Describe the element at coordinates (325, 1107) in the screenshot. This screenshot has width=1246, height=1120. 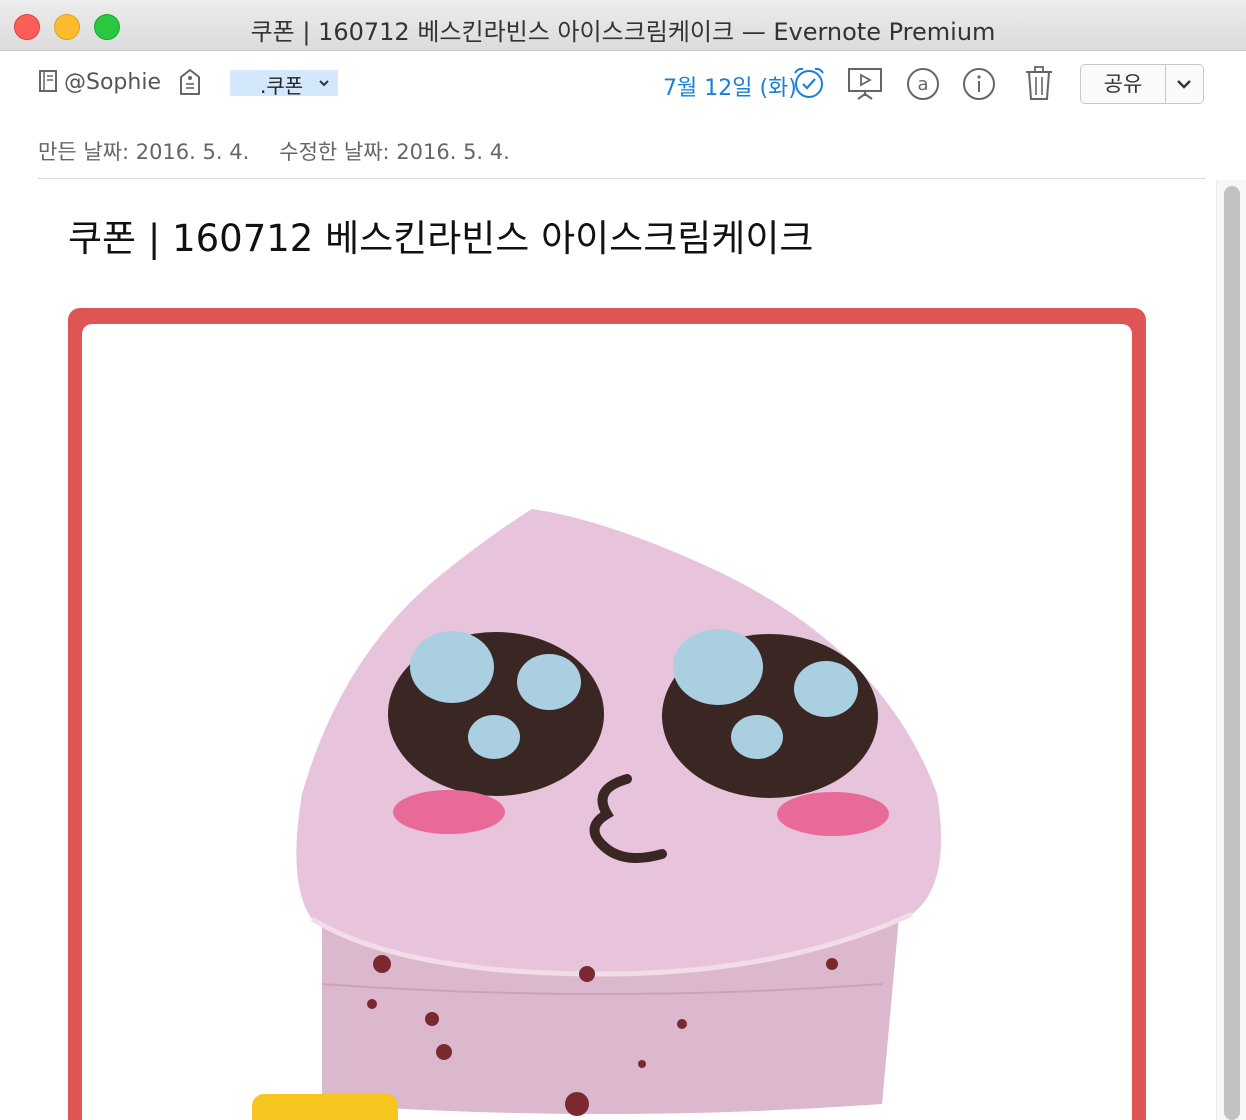
I see `yellow-label` at that location.